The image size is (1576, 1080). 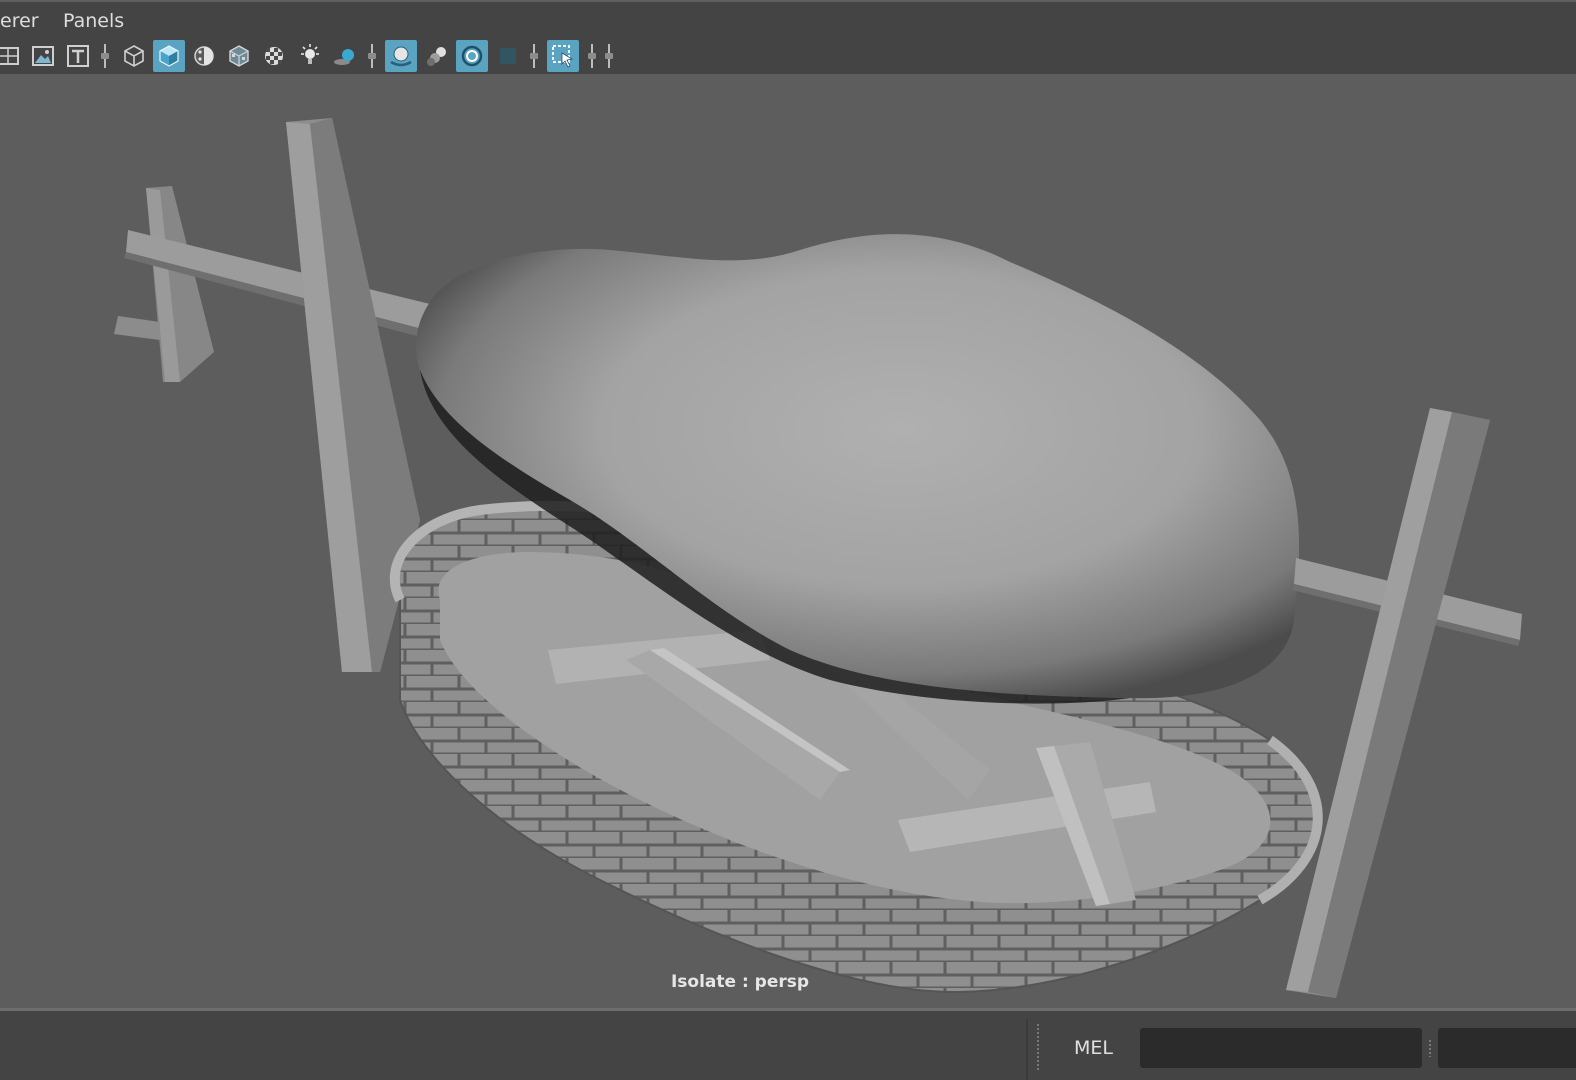 What do you see at coordinates (437, 56) in the screenshot?
I see `motion-blur-icon` at bounding box center [437, 56].